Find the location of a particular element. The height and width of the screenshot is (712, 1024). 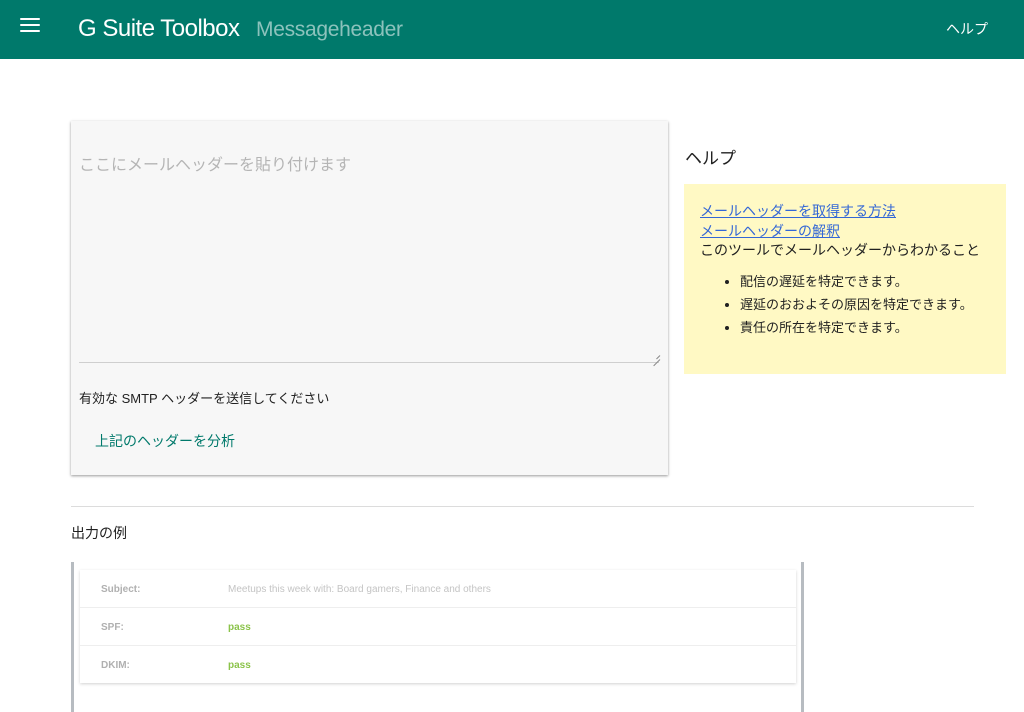

product-name: Messageheader is located at coordinates (329, 29).